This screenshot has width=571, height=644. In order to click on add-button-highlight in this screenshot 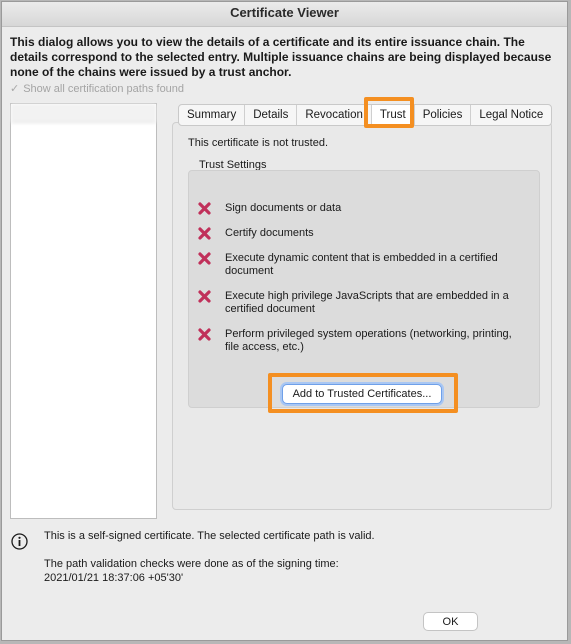, I will do `click(363, 393)`.